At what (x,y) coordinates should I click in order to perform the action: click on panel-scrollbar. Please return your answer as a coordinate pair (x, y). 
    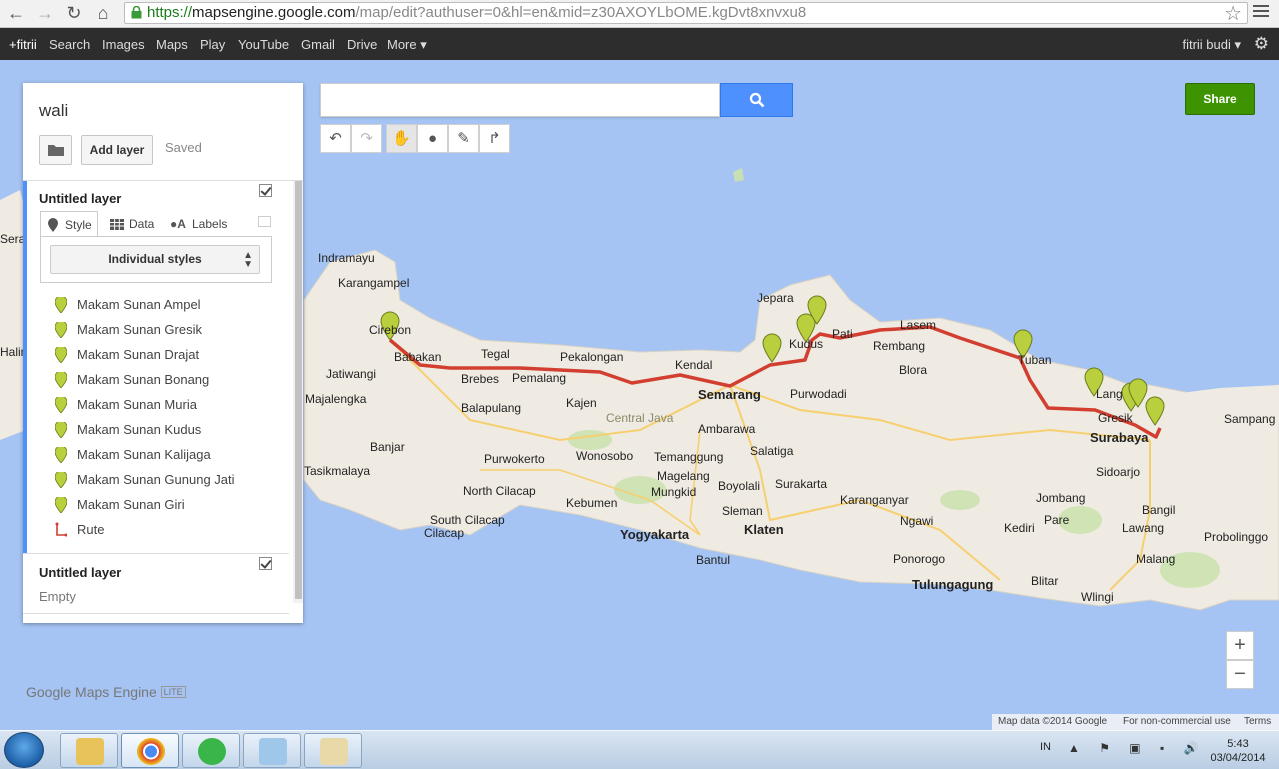
    Looking at the image, I should click on (298, 392).